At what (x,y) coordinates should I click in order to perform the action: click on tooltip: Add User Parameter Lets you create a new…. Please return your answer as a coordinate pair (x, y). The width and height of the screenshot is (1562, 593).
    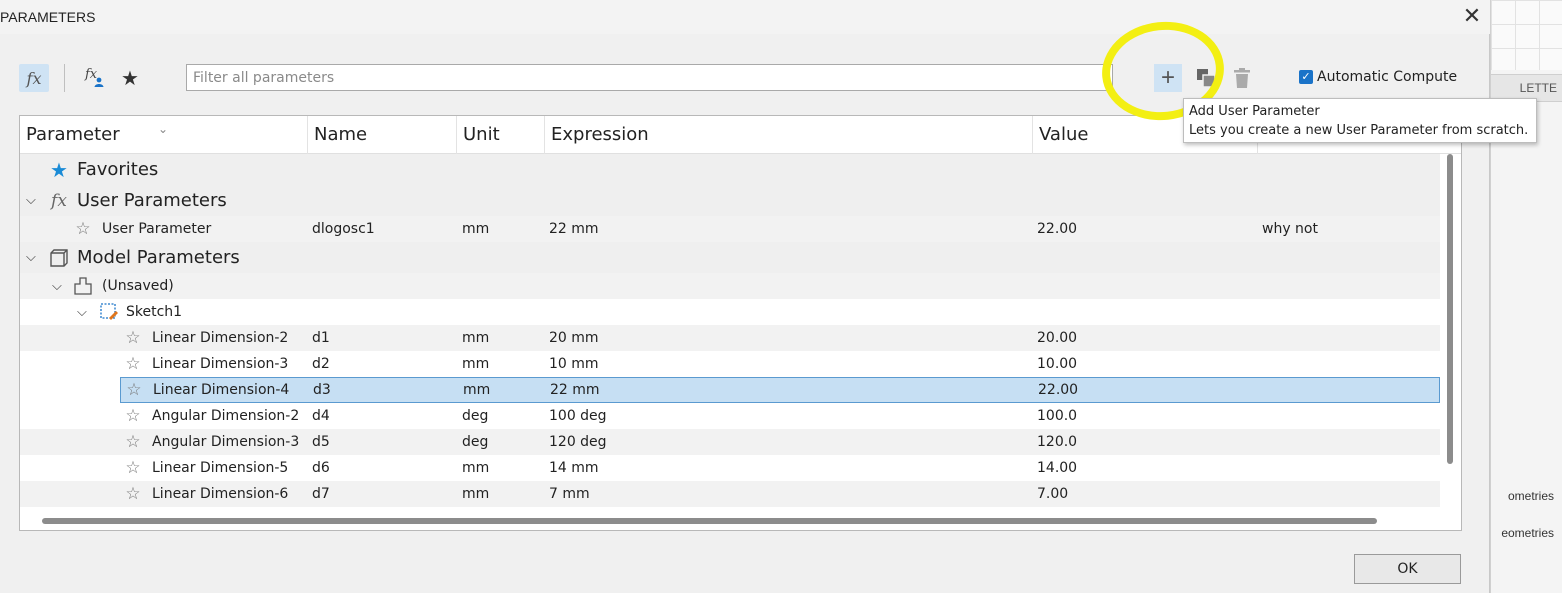
    Looking at the image, I should click on (1360, 120).